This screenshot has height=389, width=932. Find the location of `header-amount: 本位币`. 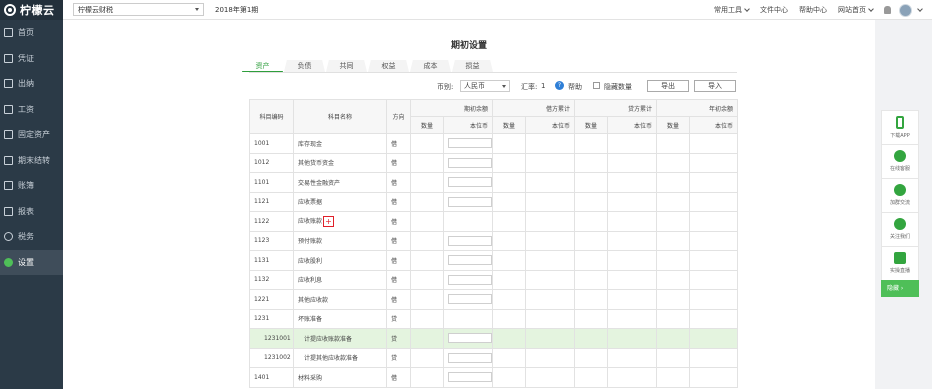

header-amount: 本位币 is located at coordinates (468, 125).